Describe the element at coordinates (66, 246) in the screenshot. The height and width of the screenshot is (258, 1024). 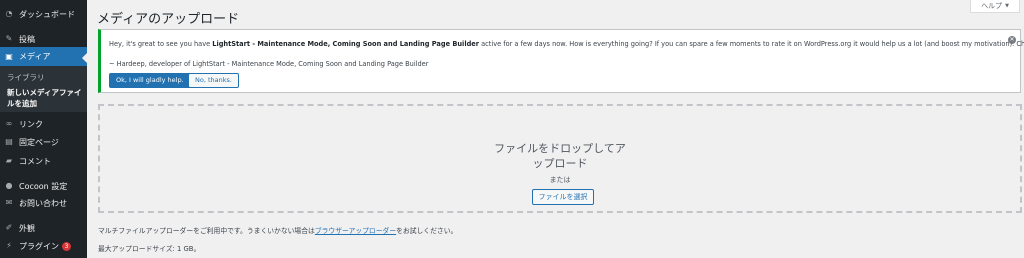
I see `update-count-badge: 3` at that location.